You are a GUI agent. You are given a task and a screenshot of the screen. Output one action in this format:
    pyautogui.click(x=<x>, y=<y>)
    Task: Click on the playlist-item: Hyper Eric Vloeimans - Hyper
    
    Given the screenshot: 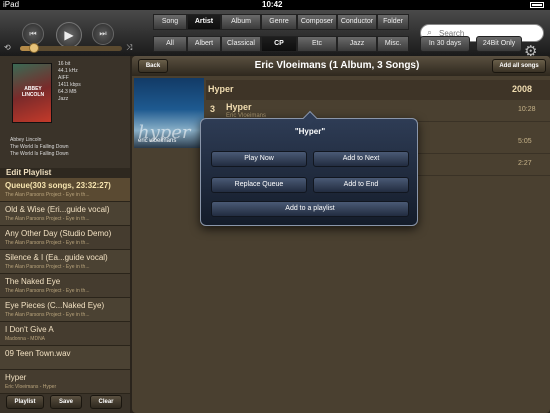 What is the action you would take?
    pyautogui.click(x=65, y=382)
    